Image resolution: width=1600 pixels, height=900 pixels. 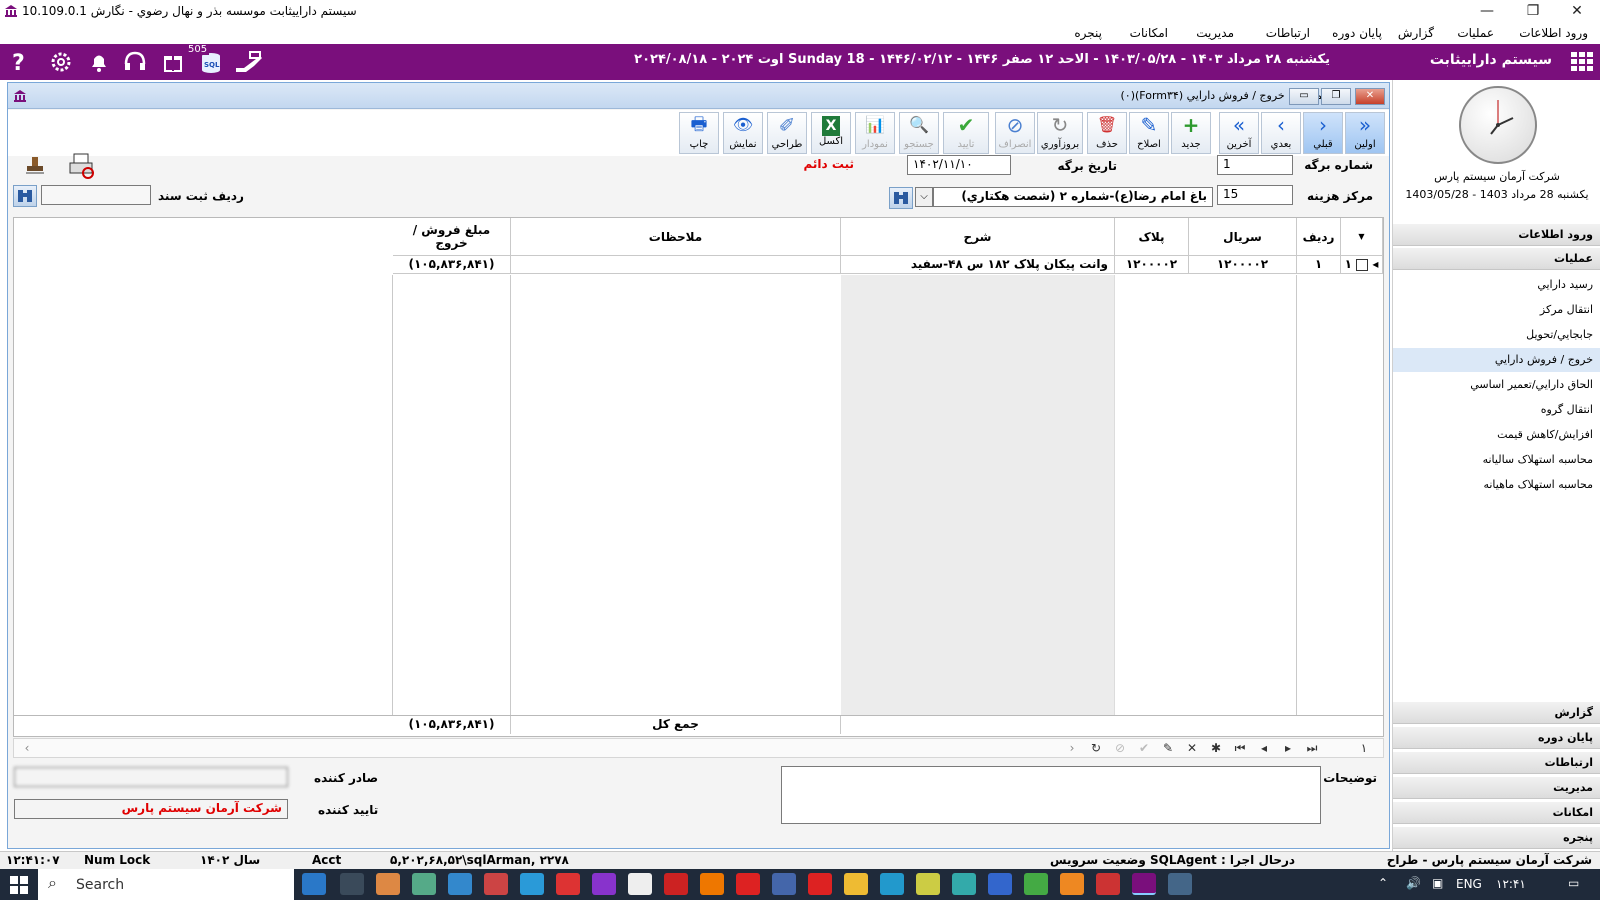 What do you see at coordinates (1496, 838) in the screenshot?
I see `sidebar-section-window: پنجره` at bounding box center [1496, 838].